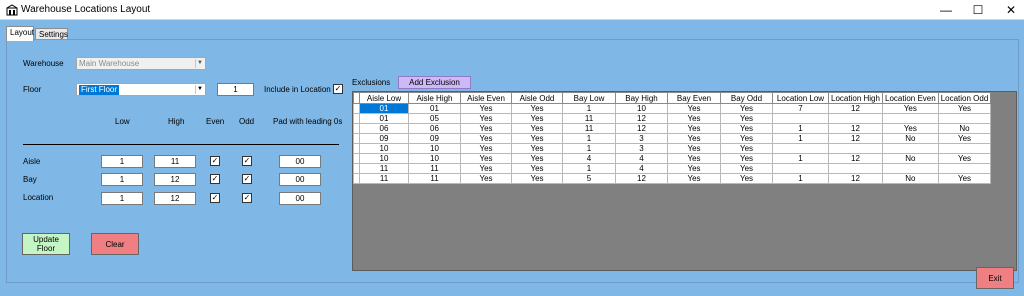 This screenshot has height=296, width=1024. Describe the element at coordinates (978, 10) in the screenshot. I see `maximize-icon: ☐` at that location.